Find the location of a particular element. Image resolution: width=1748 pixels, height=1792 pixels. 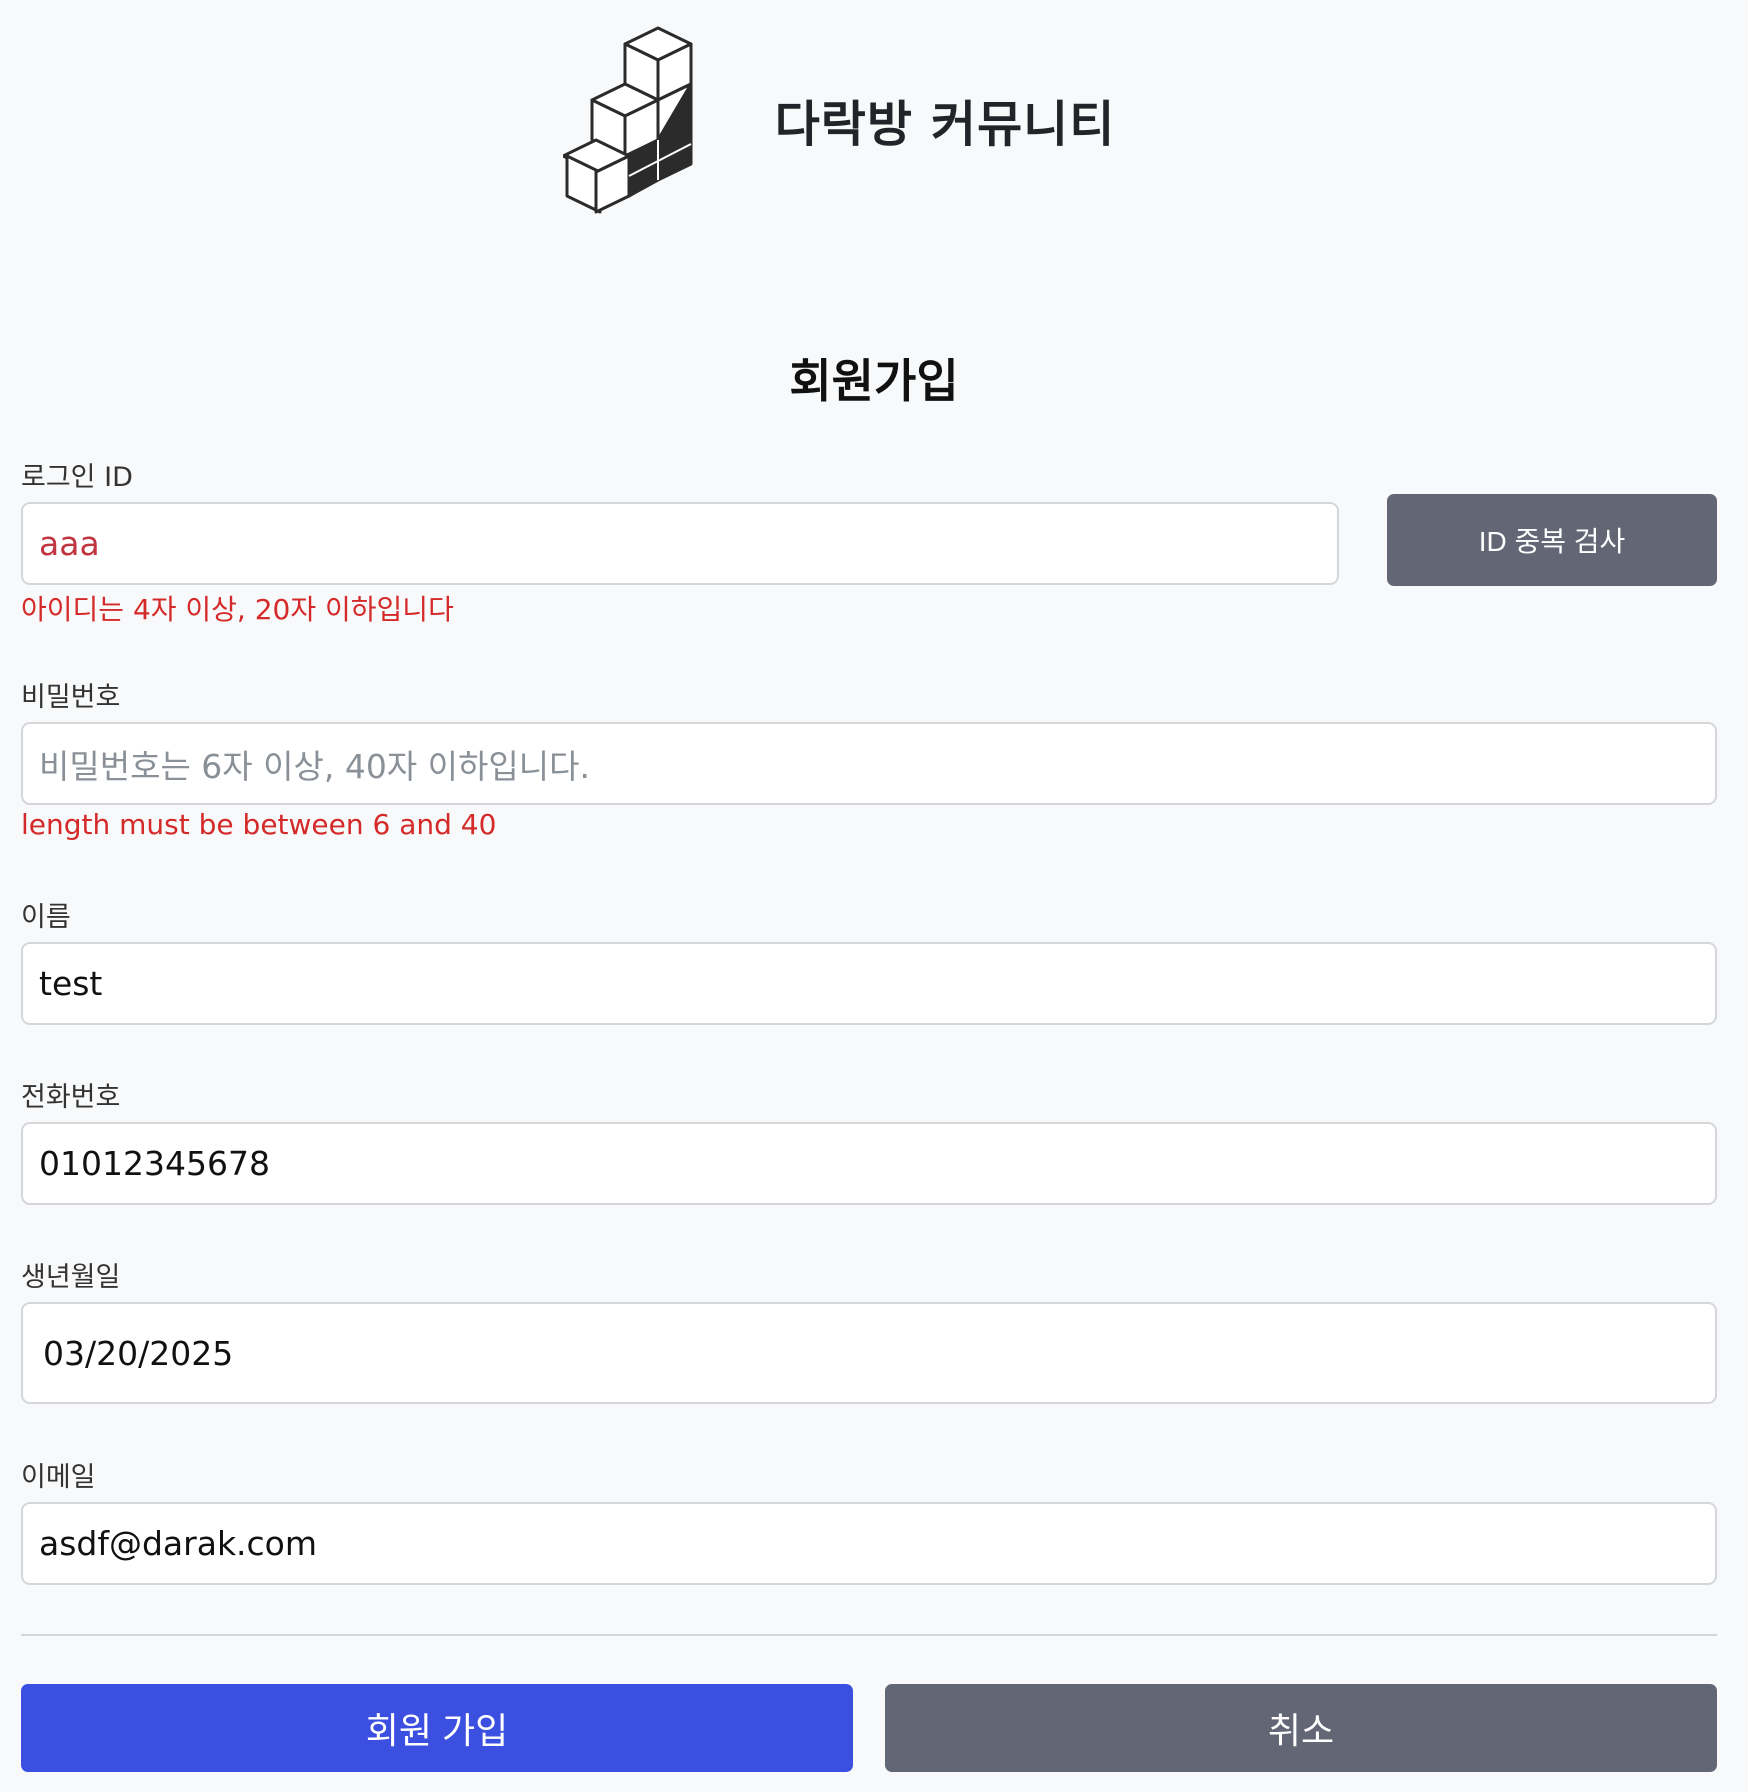

login-id-label: 로그인 ID is located at coordinates (77, 477).